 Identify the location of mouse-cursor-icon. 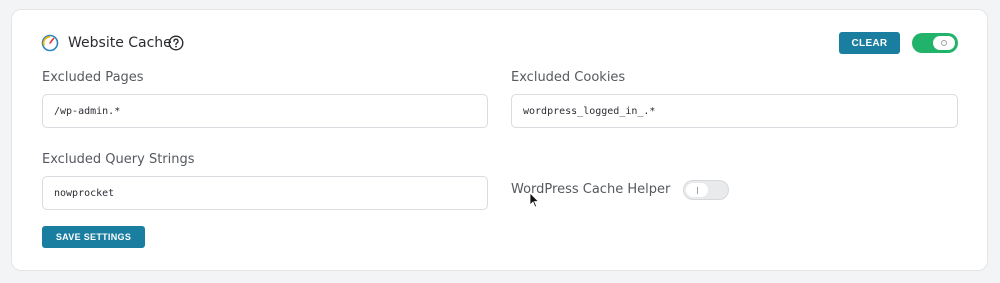
(534, 200).